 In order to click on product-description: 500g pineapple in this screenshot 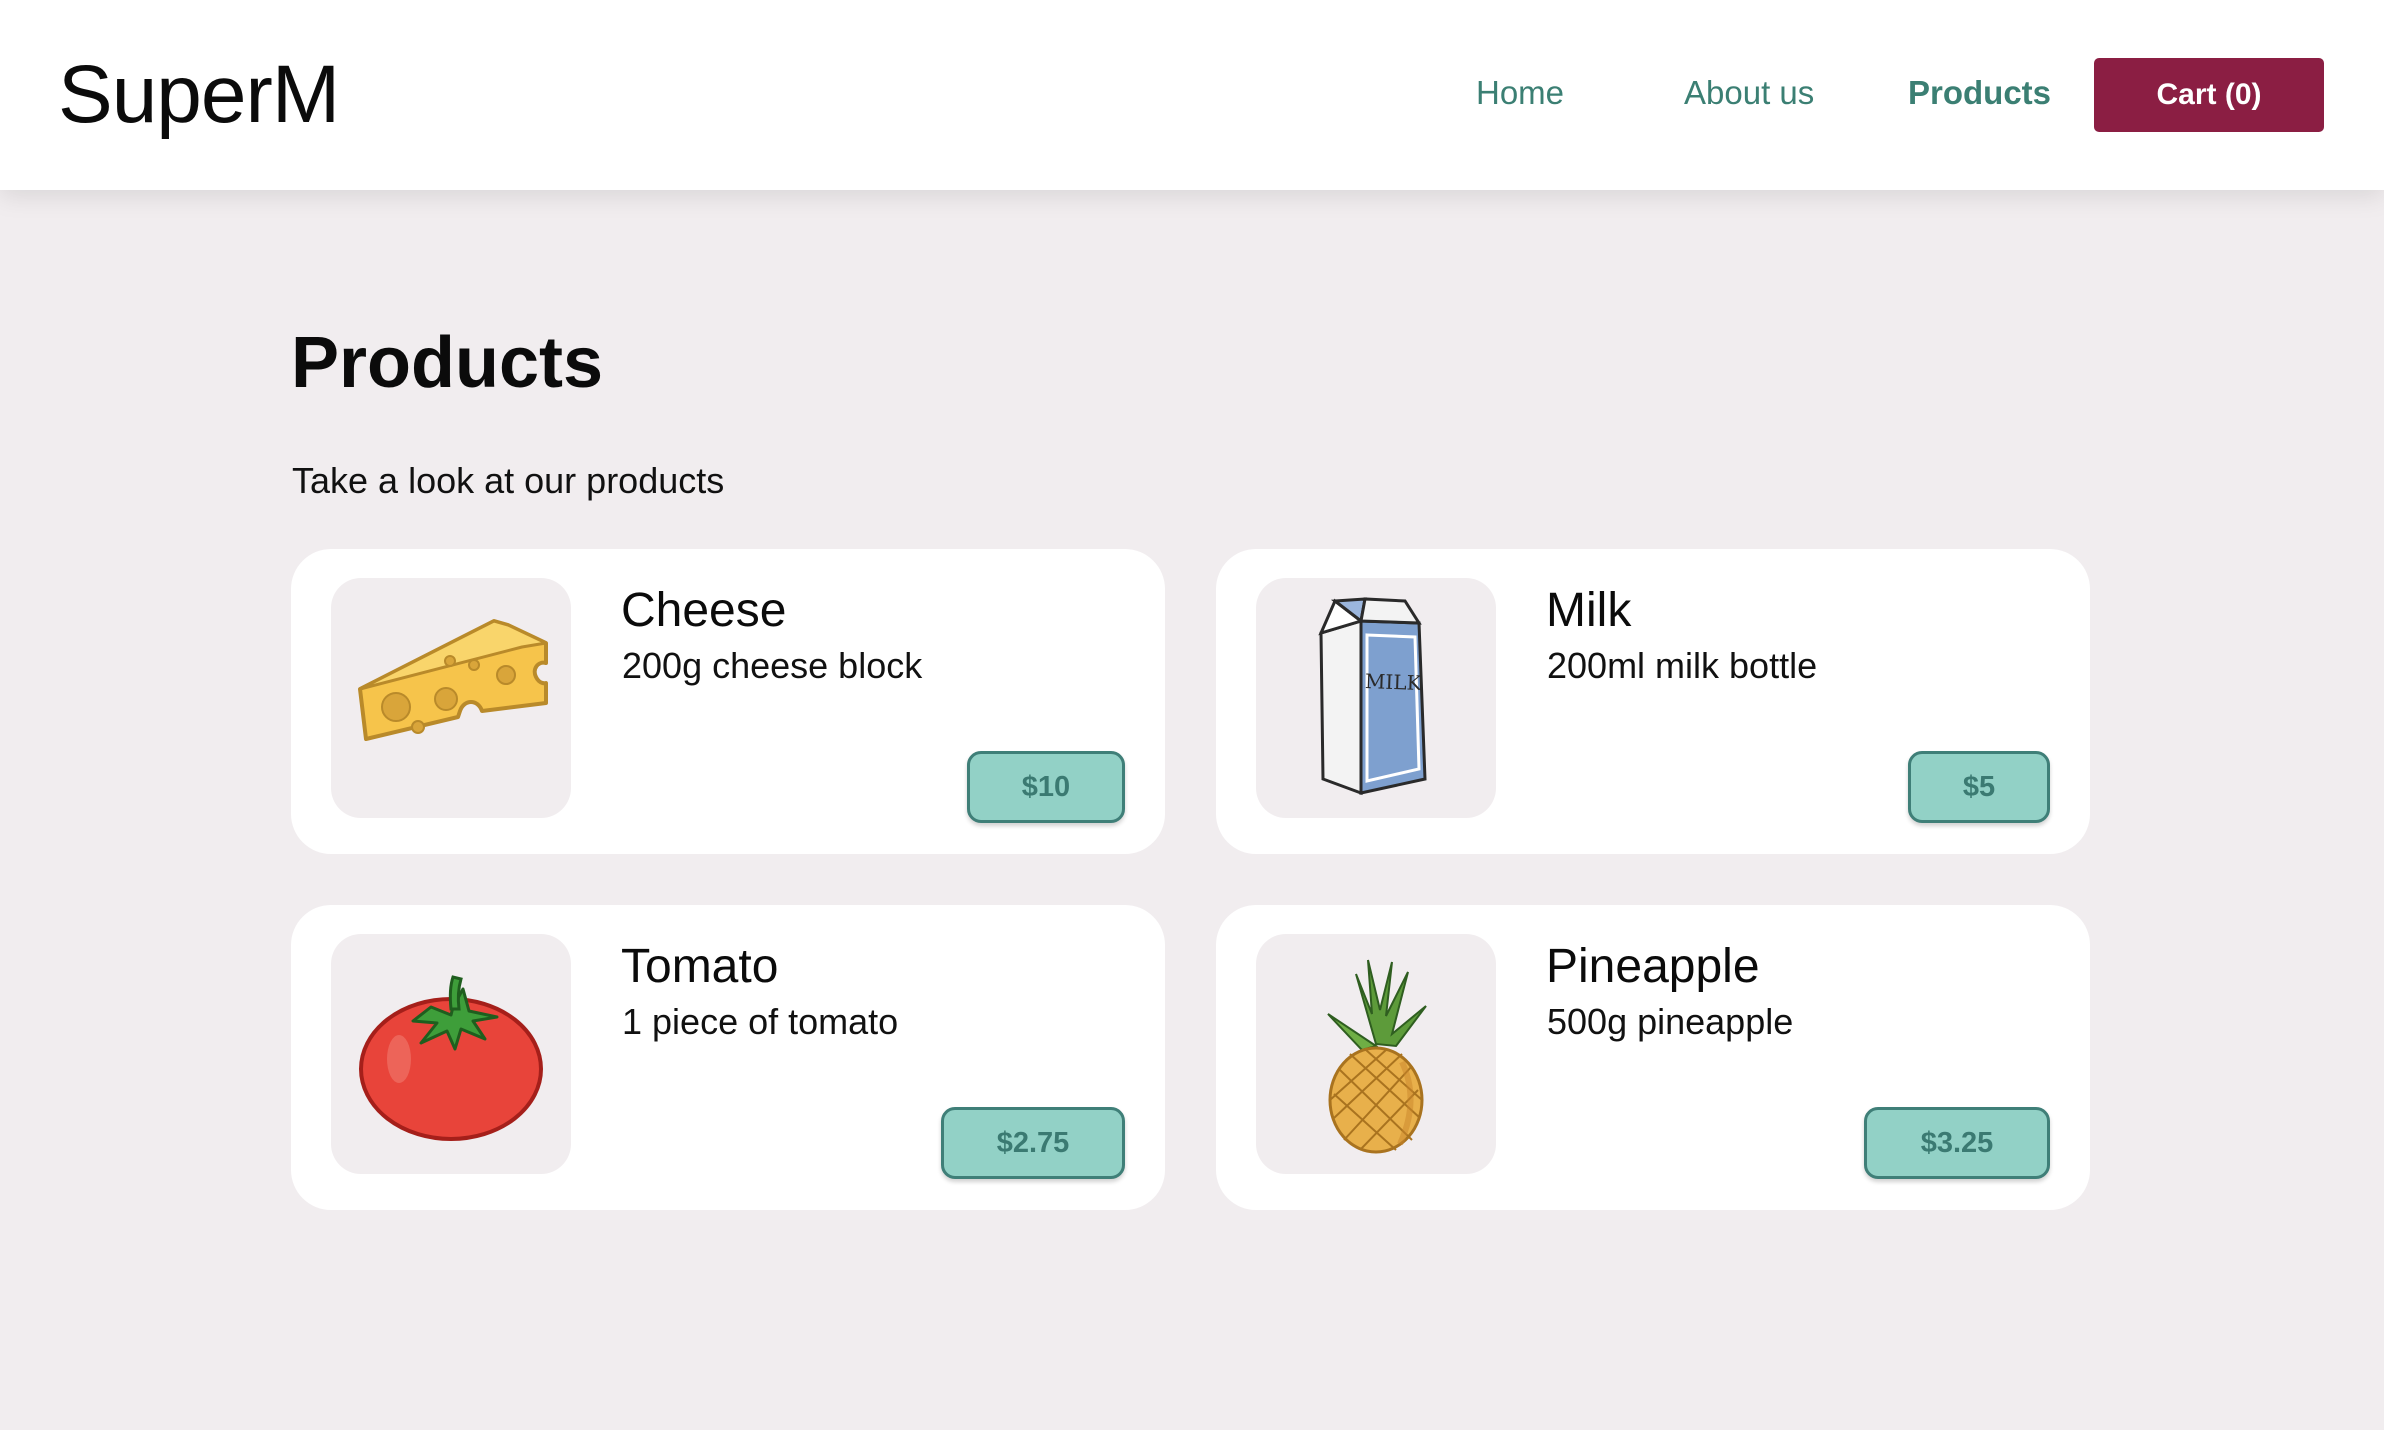, I will do `click(1670, 1021)`.